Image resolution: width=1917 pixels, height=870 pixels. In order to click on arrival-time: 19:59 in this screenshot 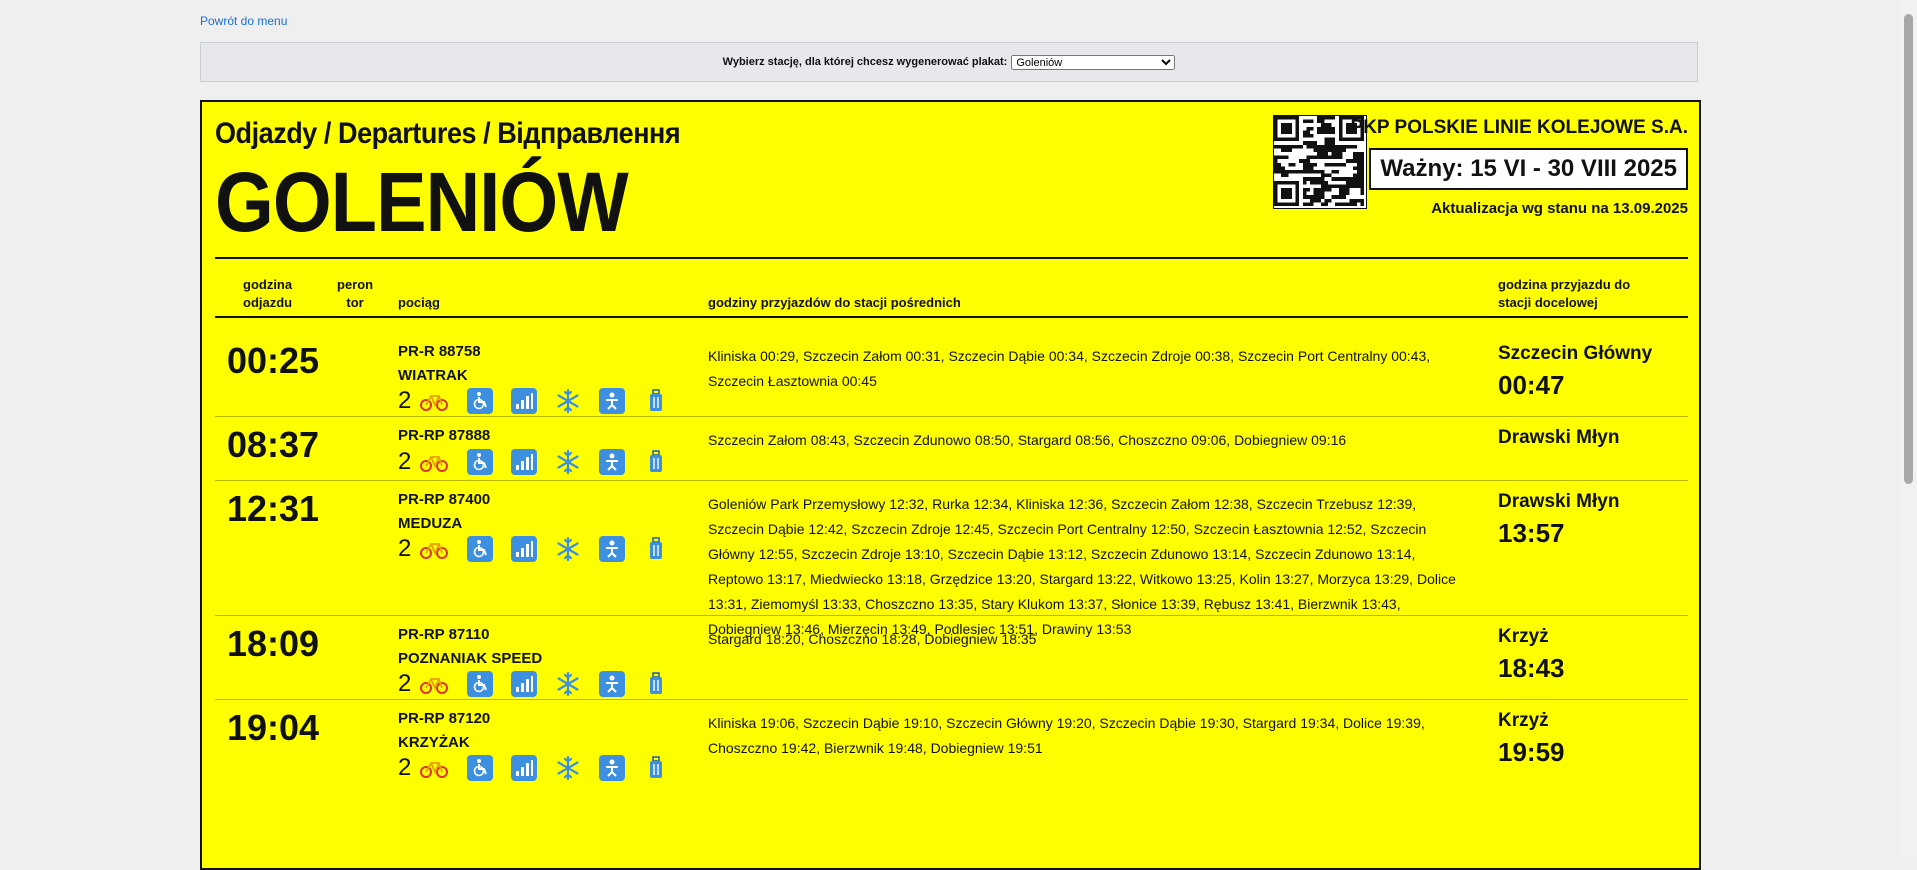, I will do `click(1531, 752)`.